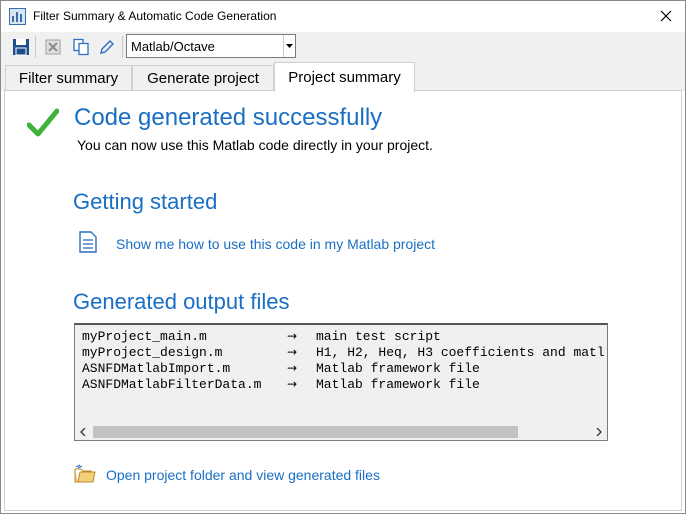 This screenshot has width=686, height=514. Describe the element at coordinates (181, 301) in the screenshot. I see `output-files-heading: Generated output files` at that location.